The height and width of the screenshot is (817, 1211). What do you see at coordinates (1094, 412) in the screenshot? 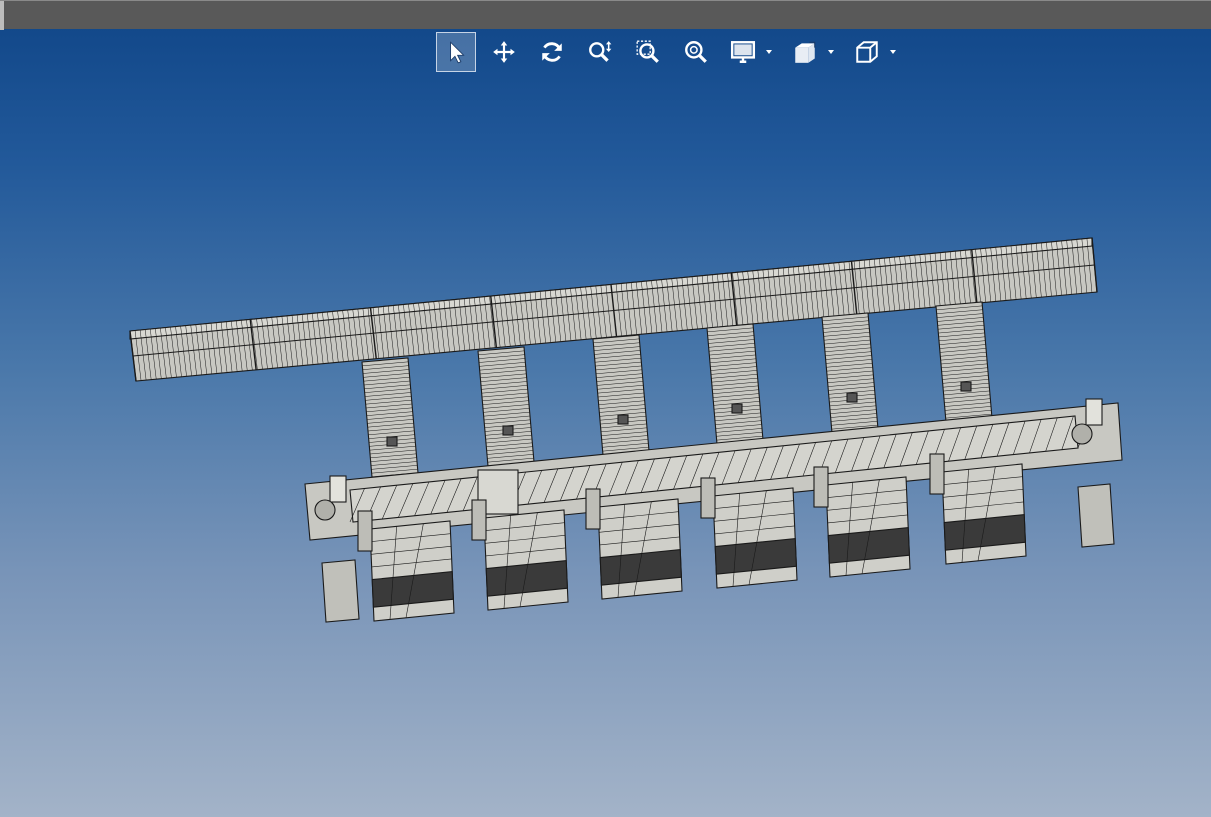
I see `right-motor` at bounding box center [1094, 412].